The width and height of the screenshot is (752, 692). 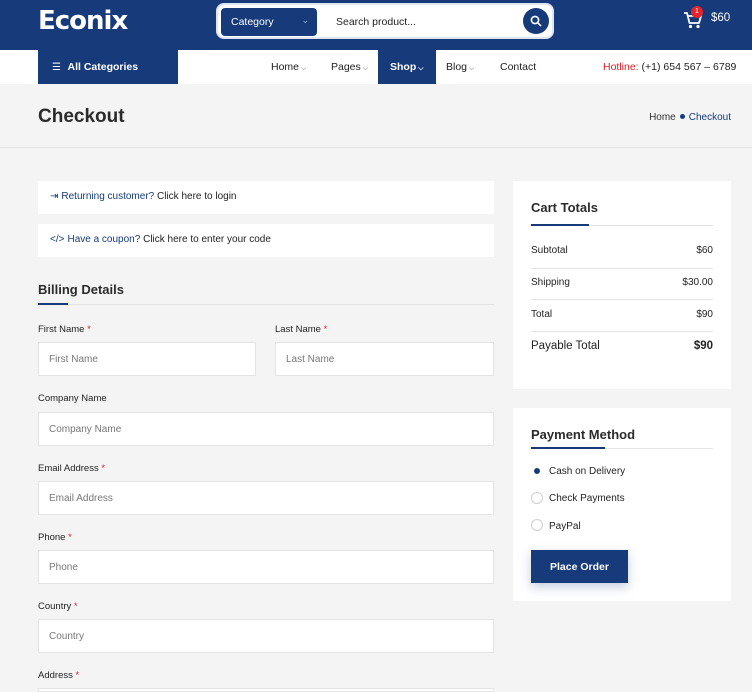 I want to click on subtotal-row: Subtotal $60, so click(x=622, y=250).